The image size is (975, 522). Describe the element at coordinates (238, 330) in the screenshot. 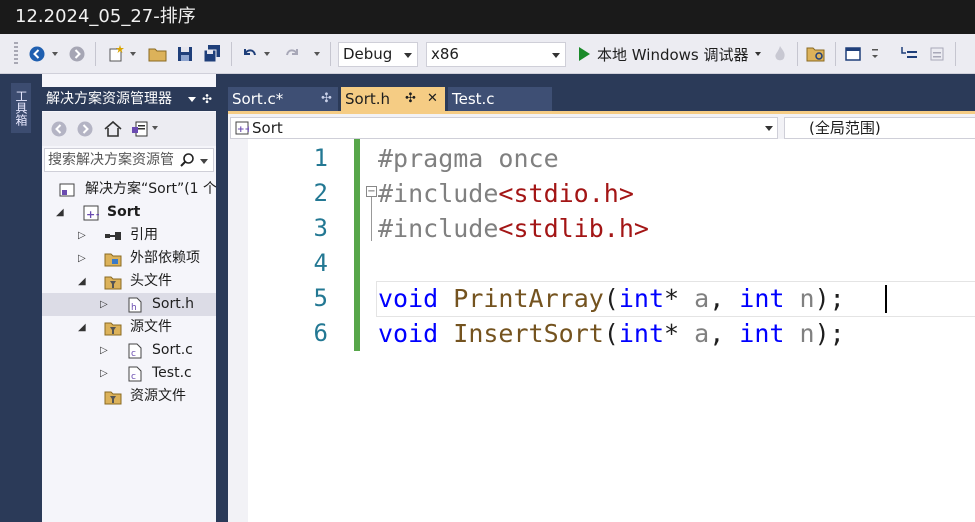

I see `editor-margin` at that location.